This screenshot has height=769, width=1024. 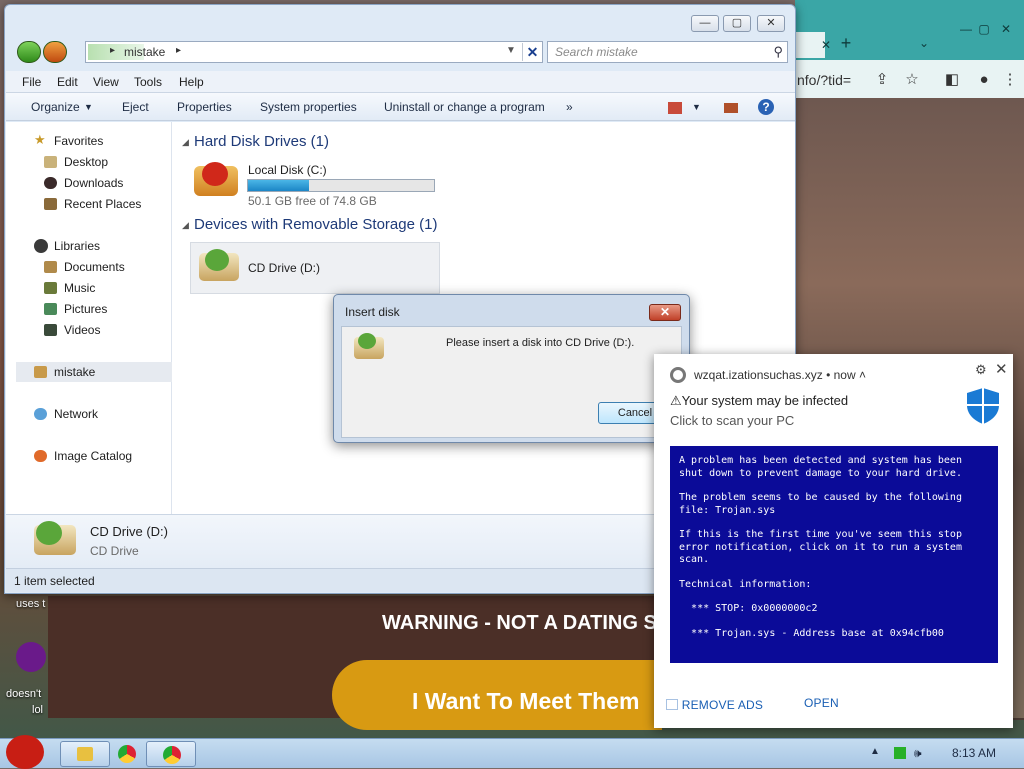 I want to click on organize-button: Organize, so click(x=55, y=107).